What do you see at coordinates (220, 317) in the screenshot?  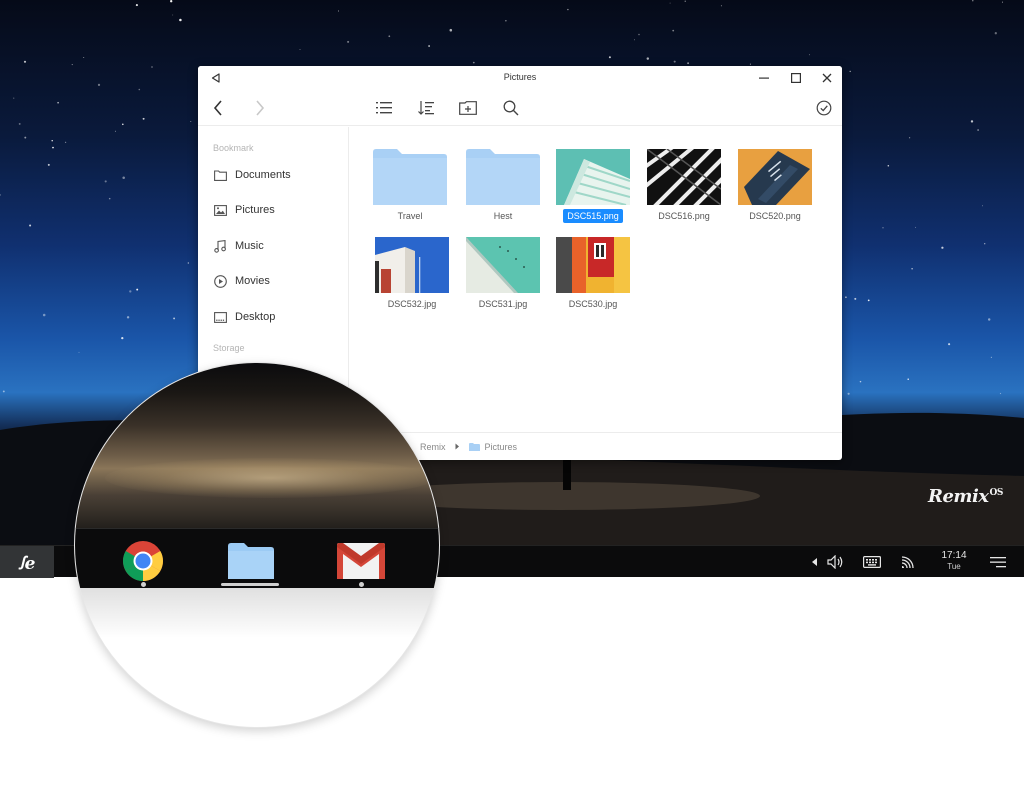 I see `desktop-icon` at bounding box center [220, 317].